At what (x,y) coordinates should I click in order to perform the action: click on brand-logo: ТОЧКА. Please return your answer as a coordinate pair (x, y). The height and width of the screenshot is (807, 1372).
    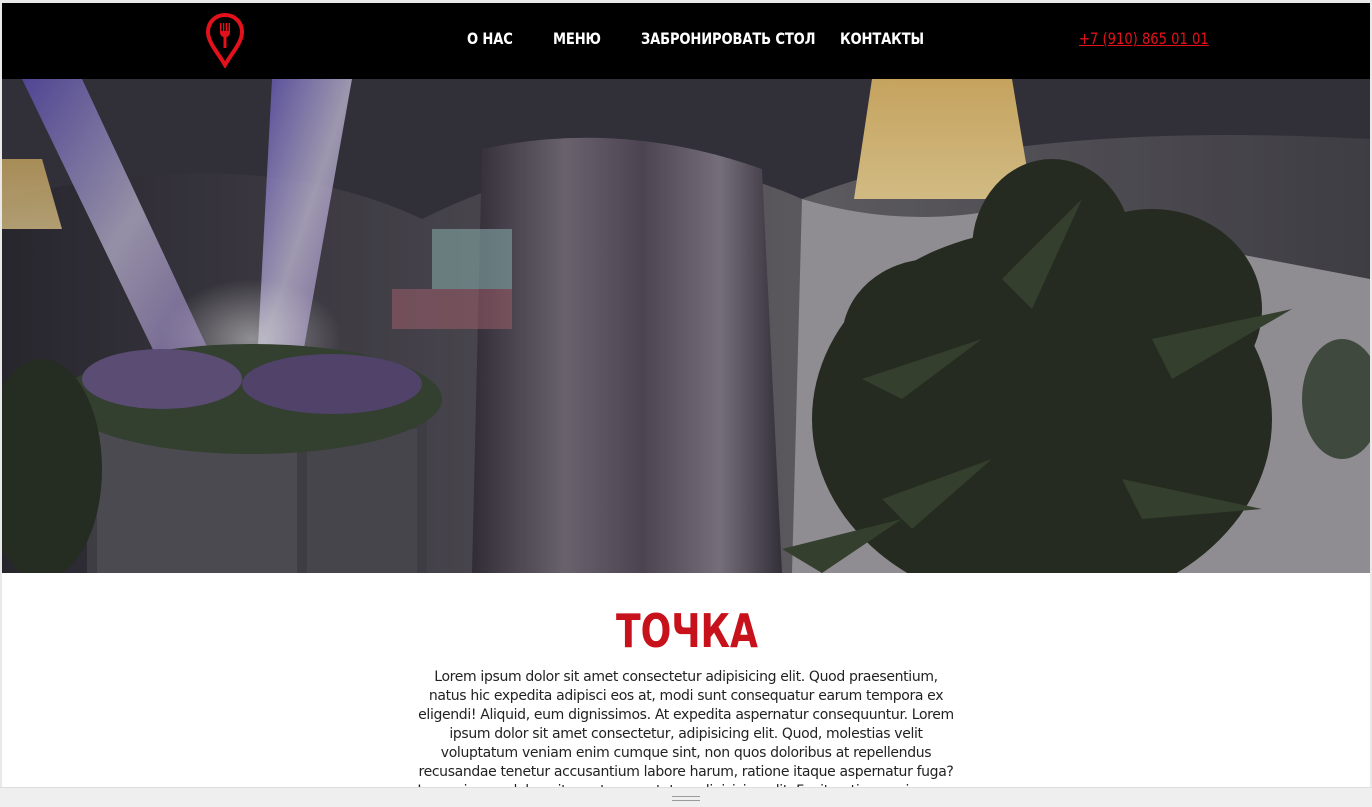
    Looking at the image, I should click on (687, 628).